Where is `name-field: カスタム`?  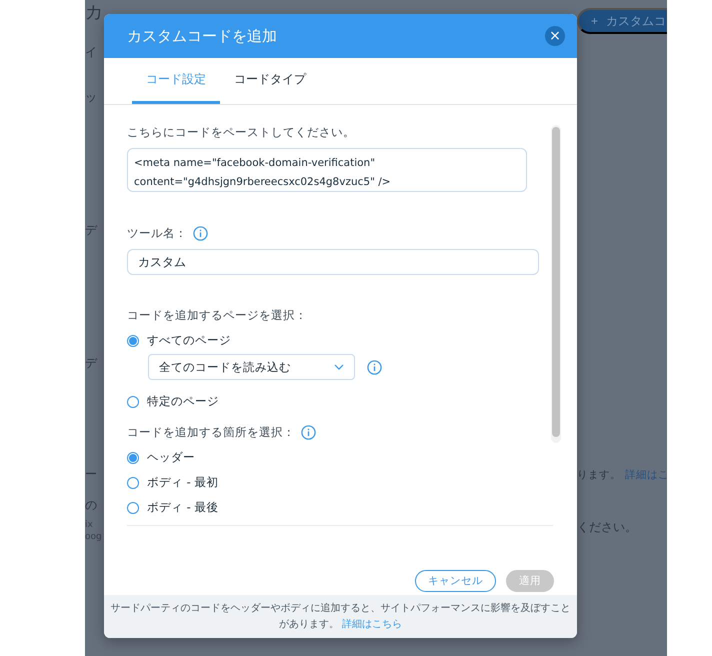
name-field: カスタム is located at coordinates (333, 262).